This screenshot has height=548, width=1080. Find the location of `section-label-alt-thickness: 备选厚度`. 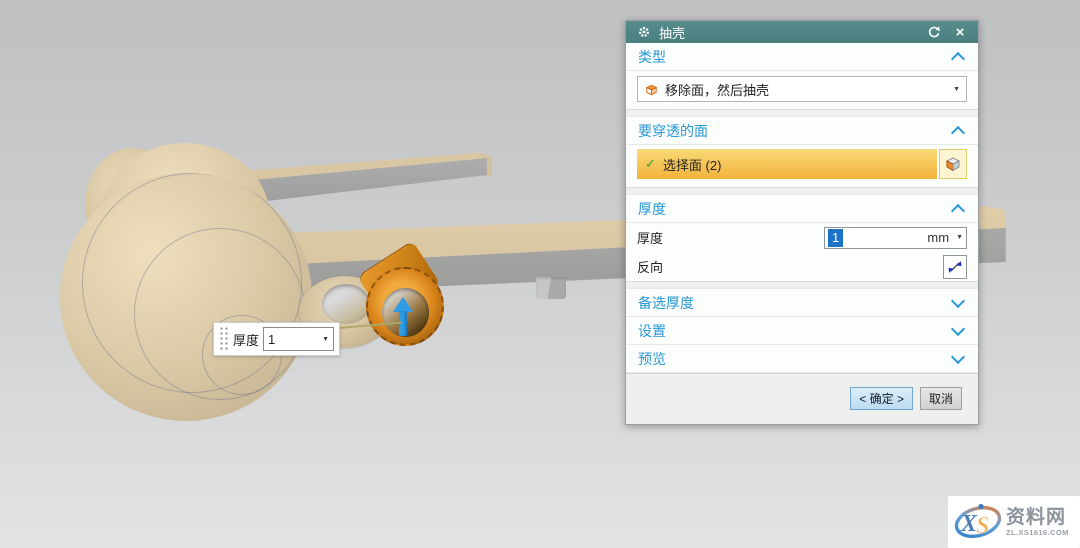

section-label-alt-thickness: 备选厚度 is located at coordinates (666, 302).